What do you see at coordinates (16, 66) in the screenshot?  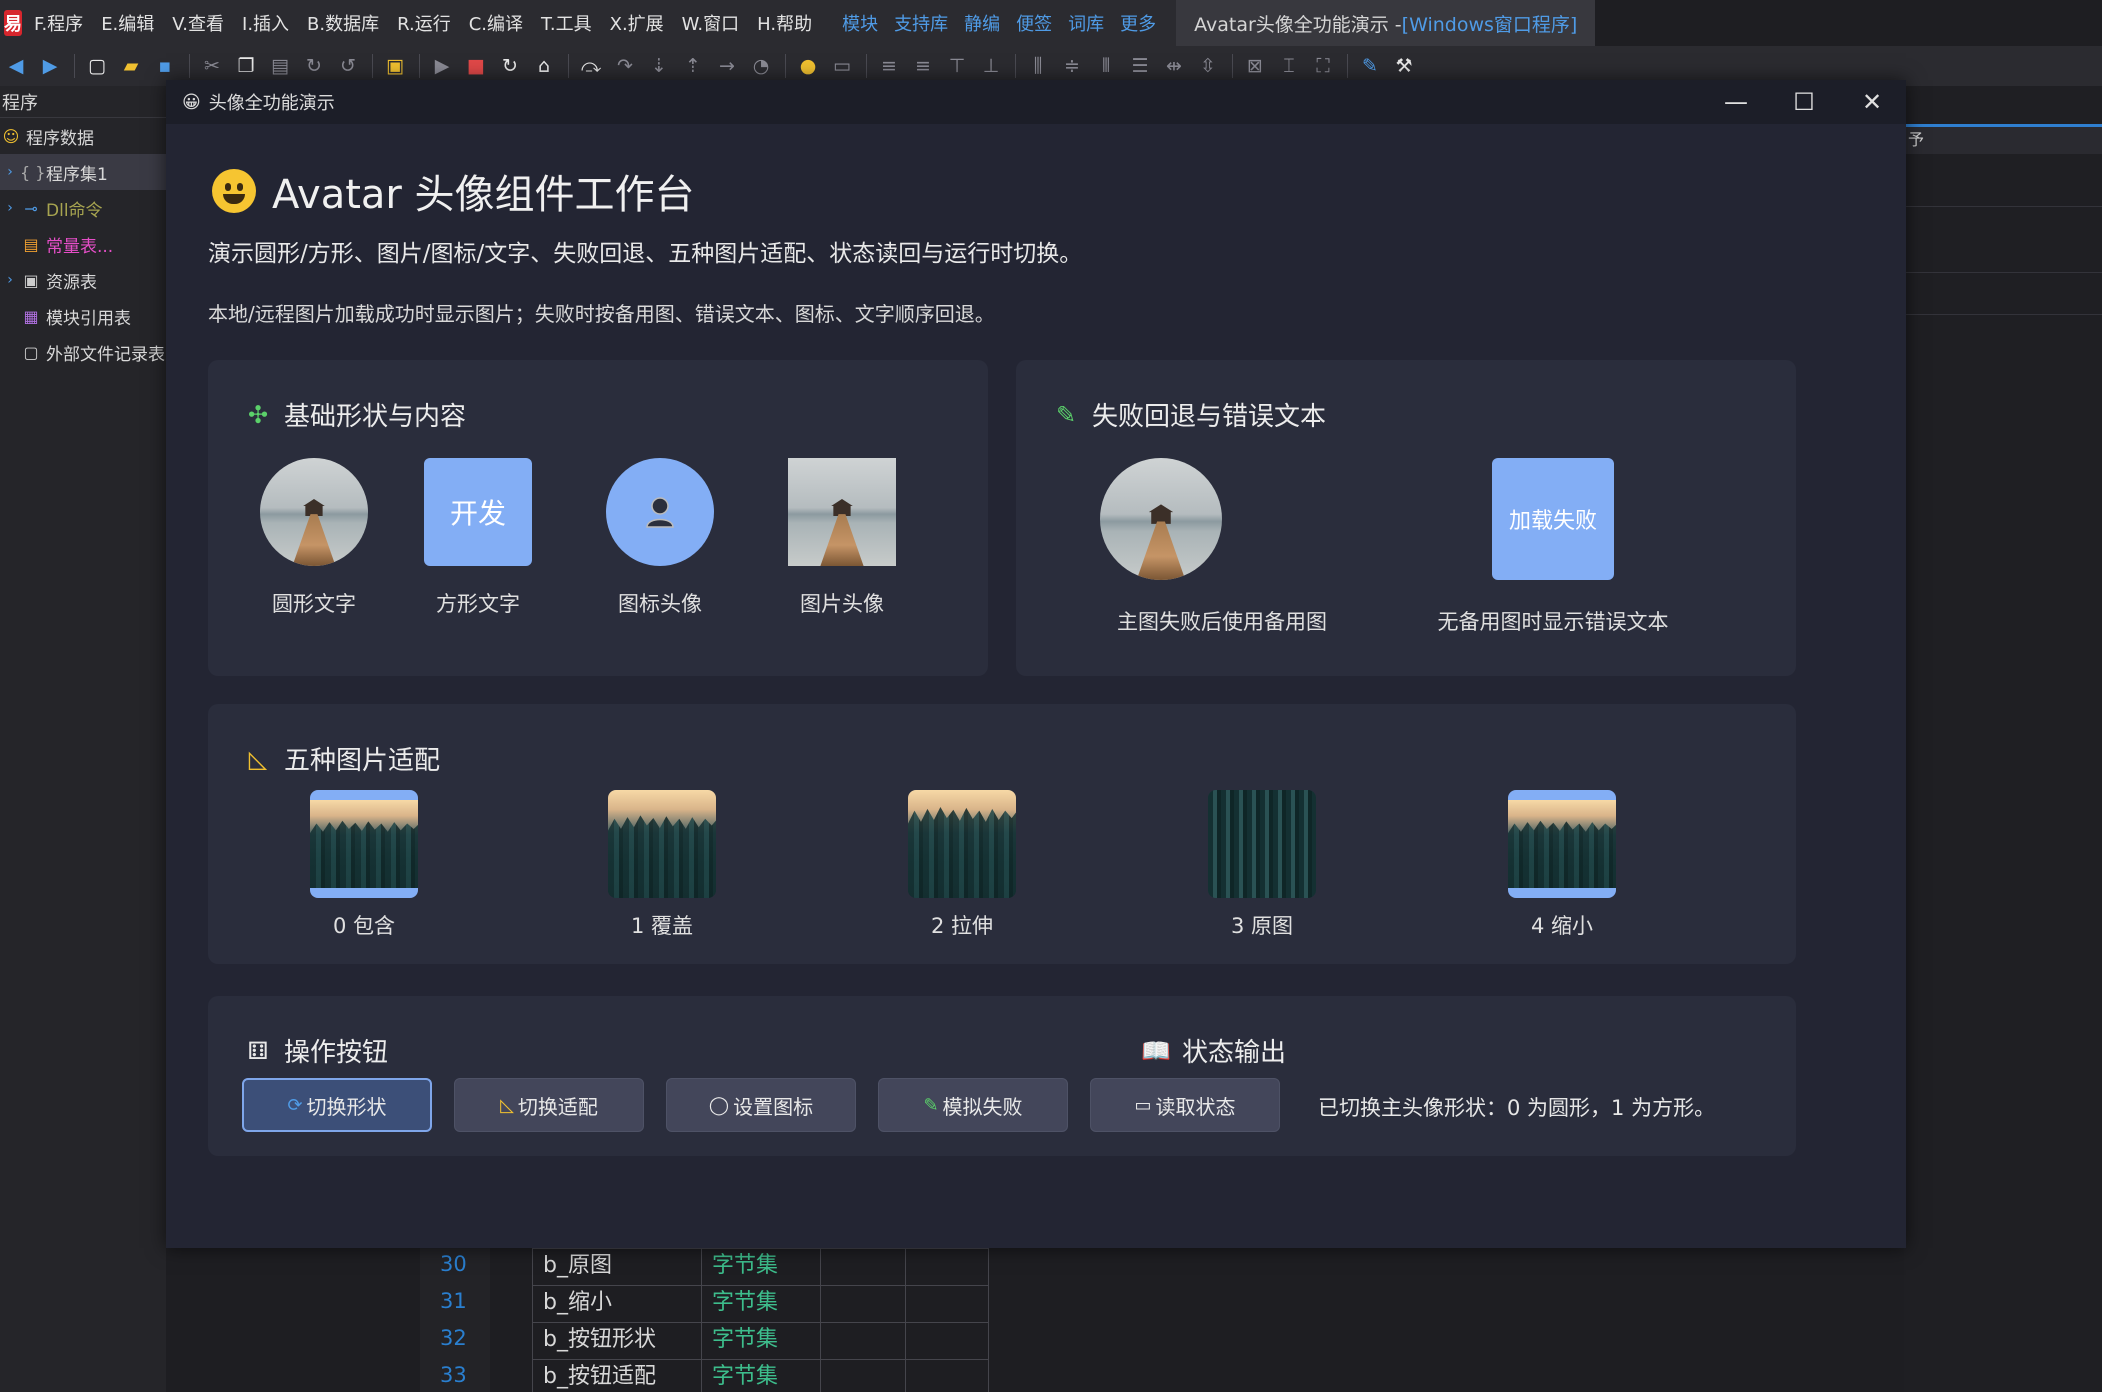 I see `back-icon: ◀` at bounding box center [16, 66].